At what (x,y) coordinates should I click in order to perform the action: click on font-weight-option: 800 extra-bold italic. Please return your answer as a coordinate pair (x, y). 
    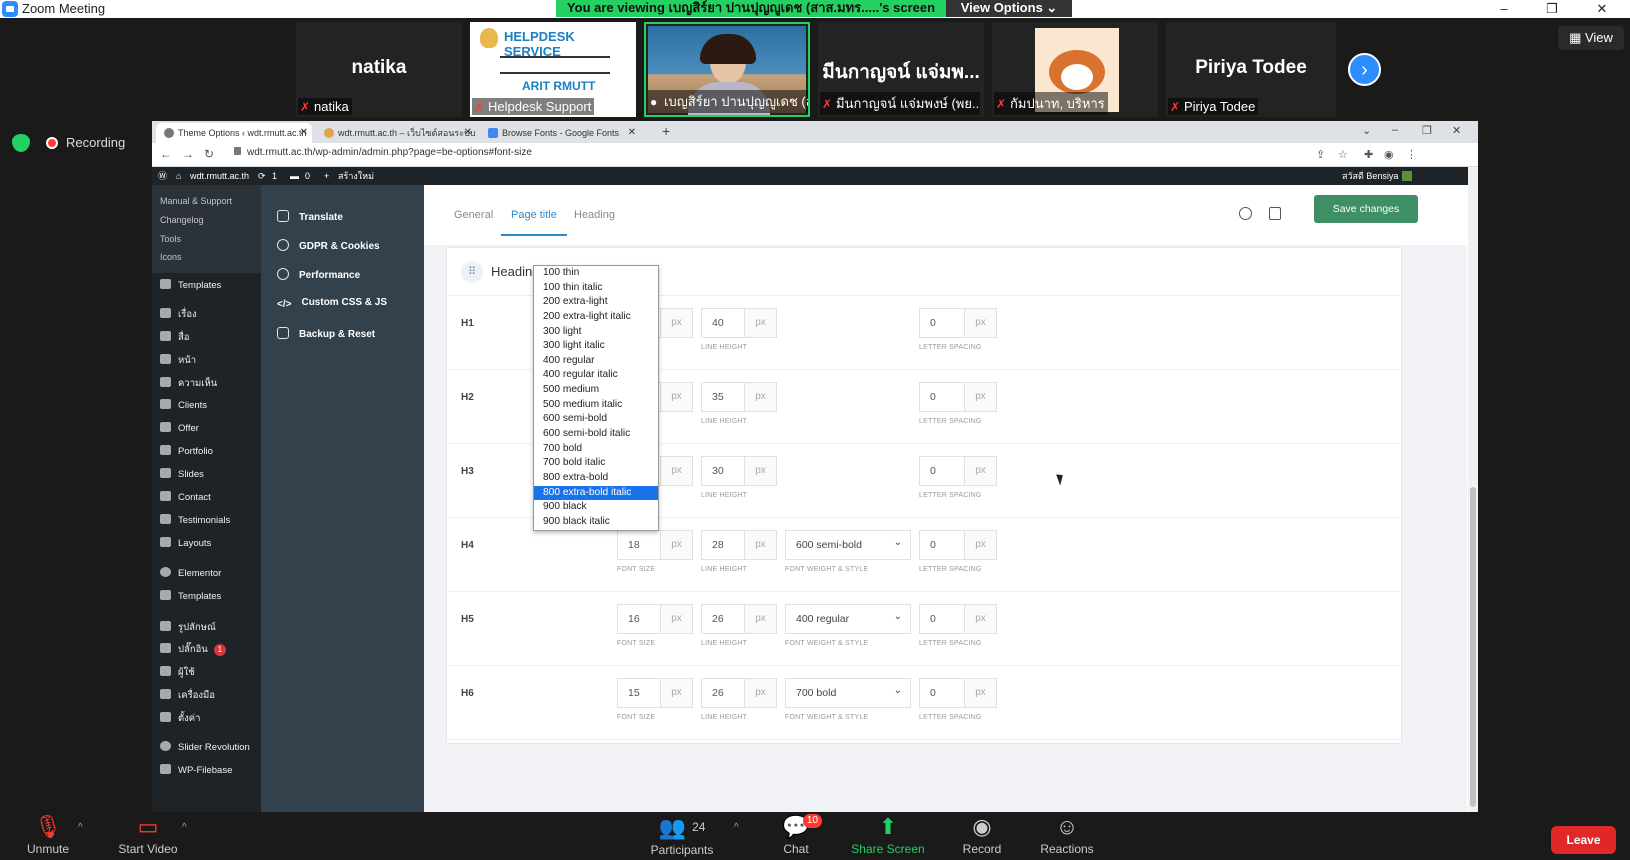
    Looking at the image, I should click on (596, 493).